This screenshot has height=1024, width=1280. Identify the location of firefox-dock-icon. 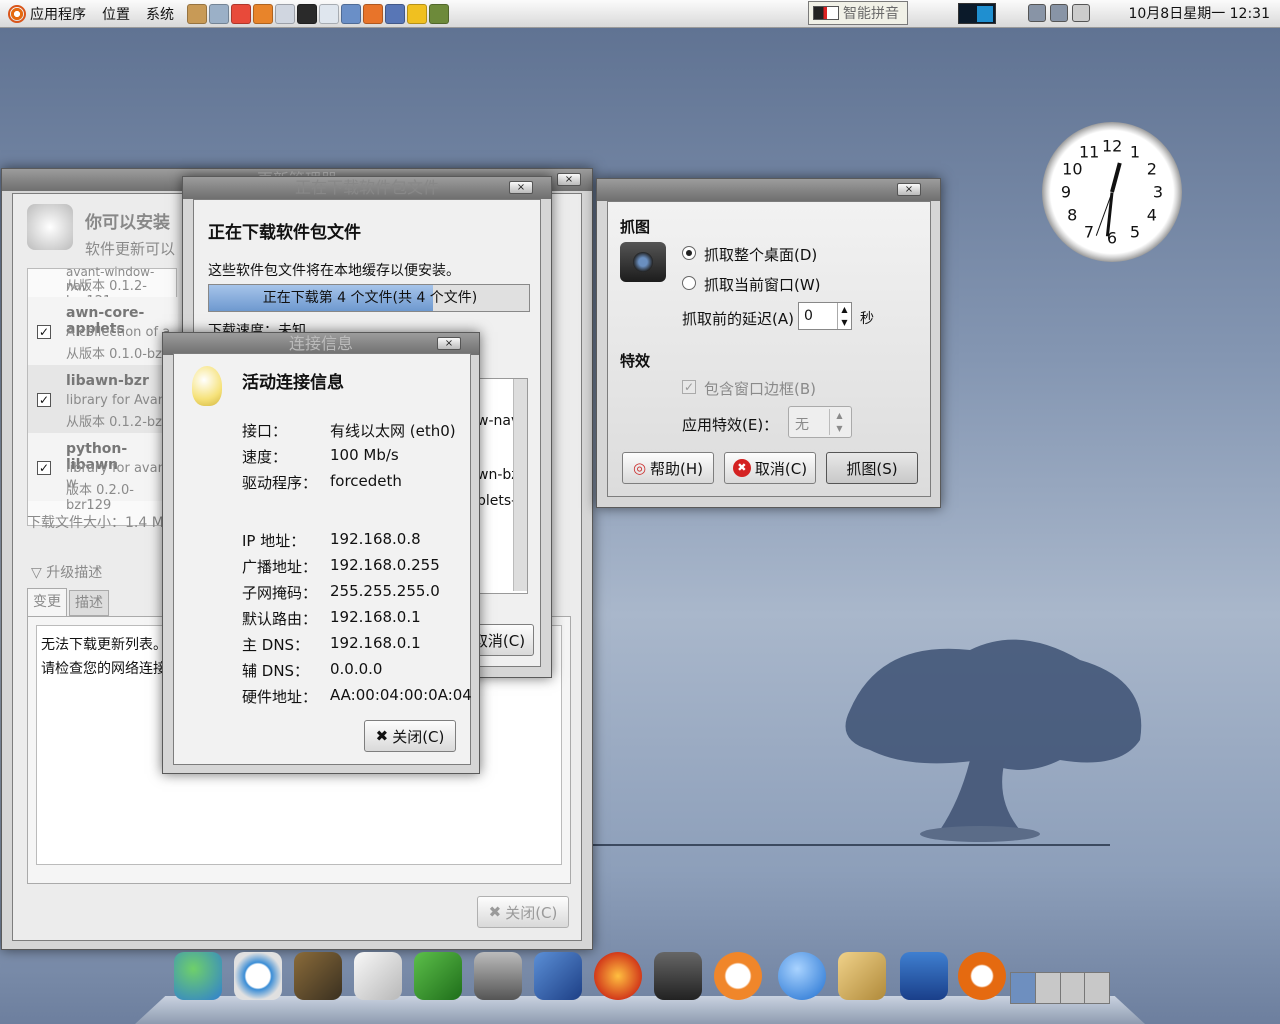
(618, 976).